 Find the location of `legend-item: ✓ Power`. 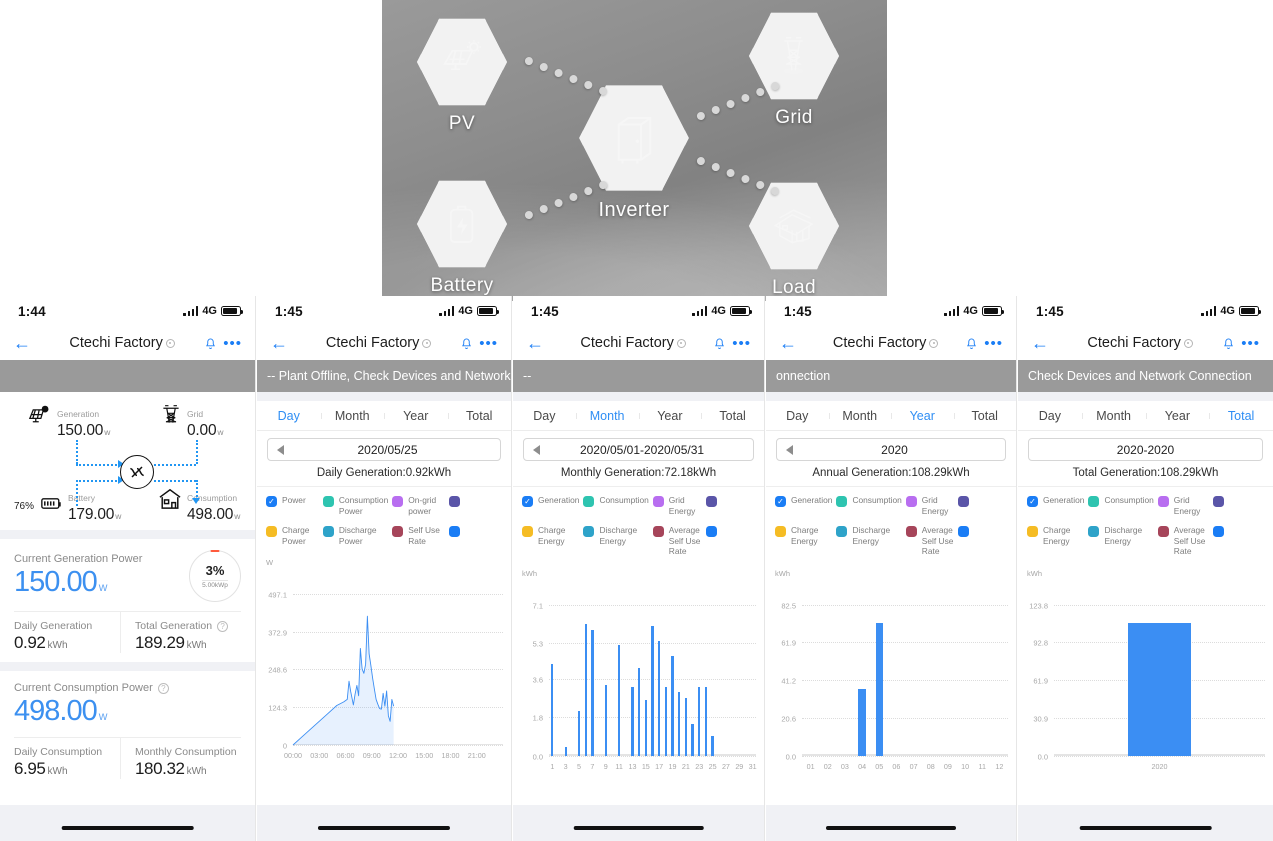

legend-item: ✓ Power is located at coordinates (292, 505).